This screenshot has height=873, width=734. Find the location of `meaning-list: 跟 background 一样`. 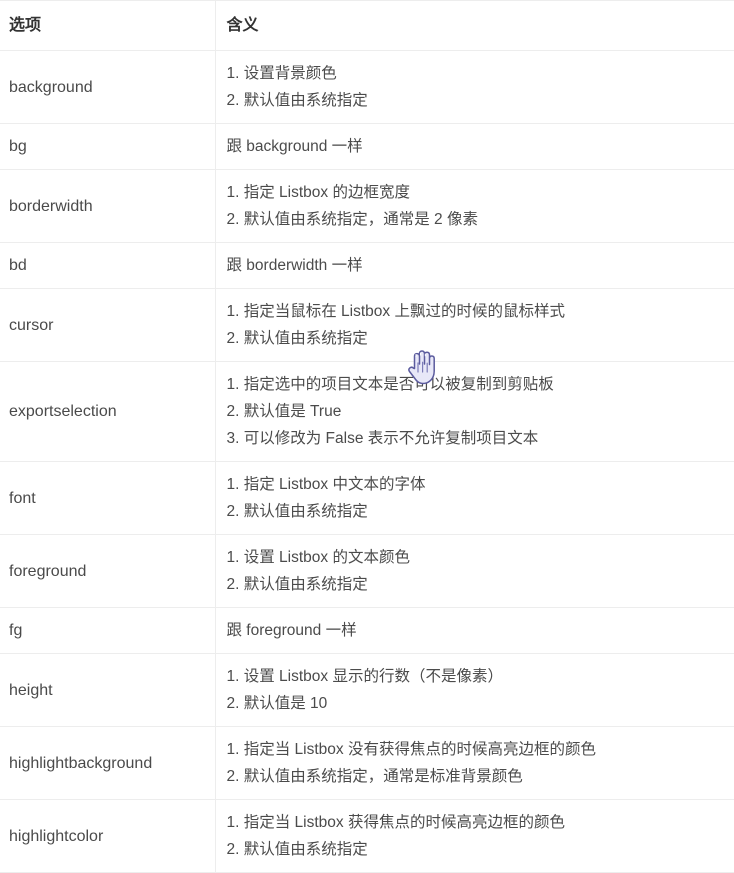

meaning-list: 跟 background 一样 is located at coordinates (475, 146).